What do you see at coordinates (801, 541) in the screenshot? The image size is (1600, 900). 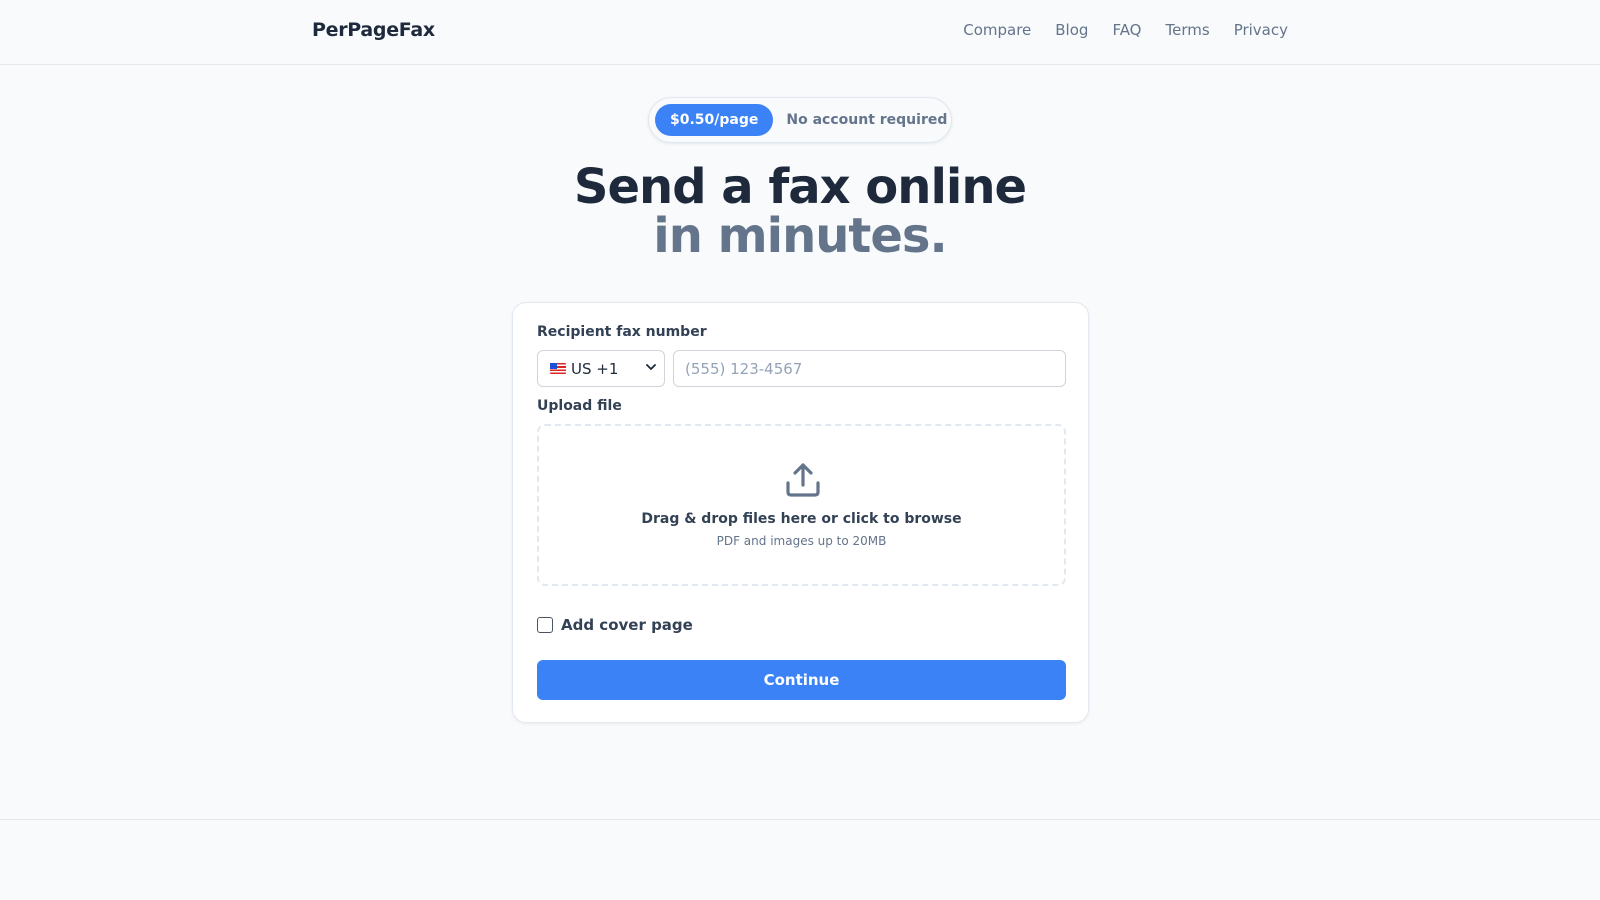 I see `dropzone-subtitle: PDF and images up to 20MB` at bounding box center [801, 541].